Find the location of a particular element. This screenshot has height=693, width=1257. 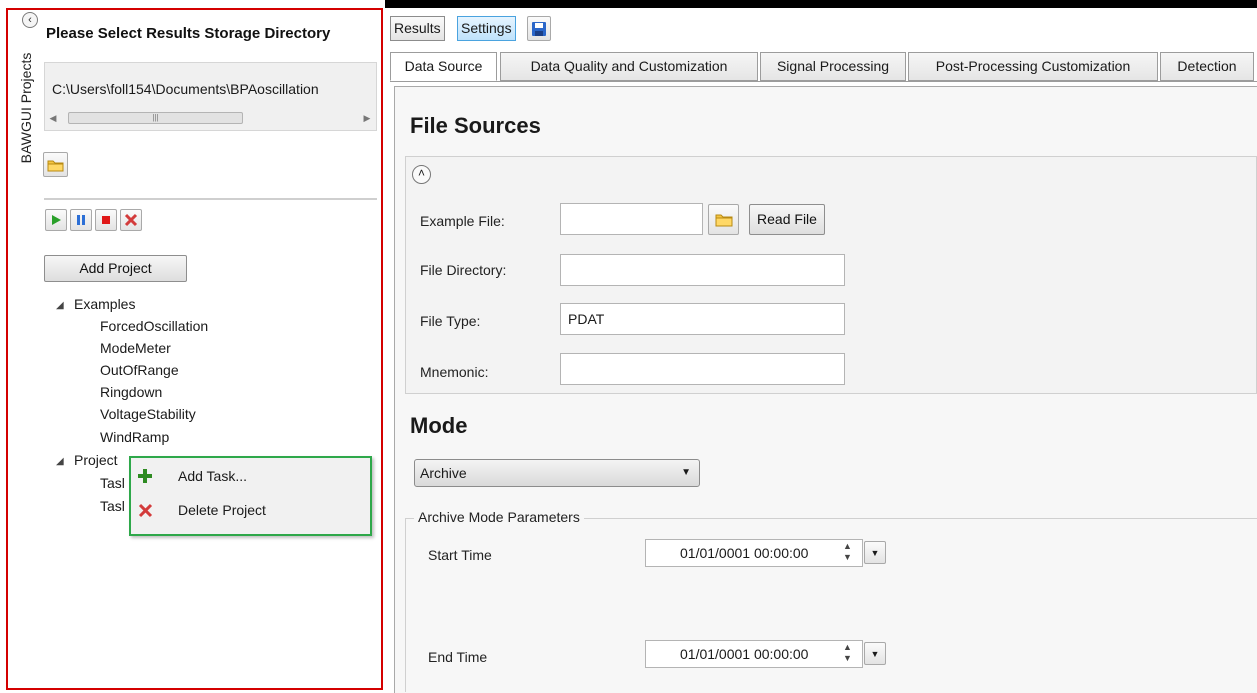

stop-button is located at coordinates (106, 220).